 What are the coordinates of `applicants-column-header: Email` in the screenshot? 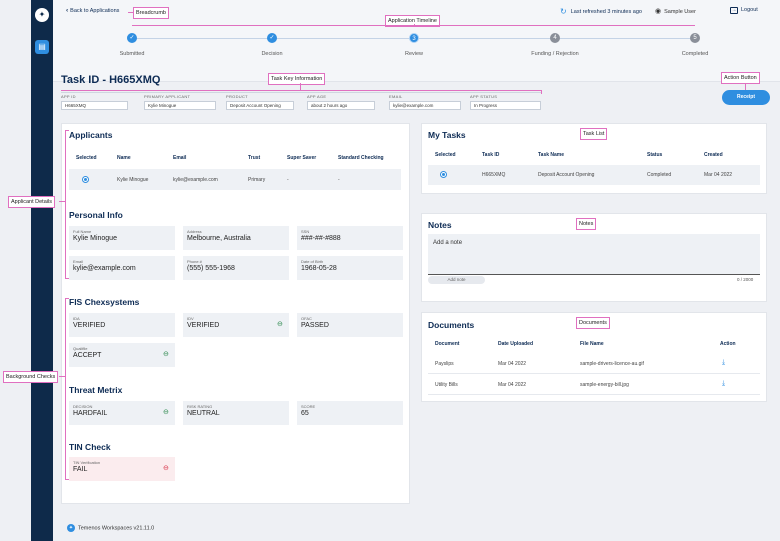 It's located at (180, 158).